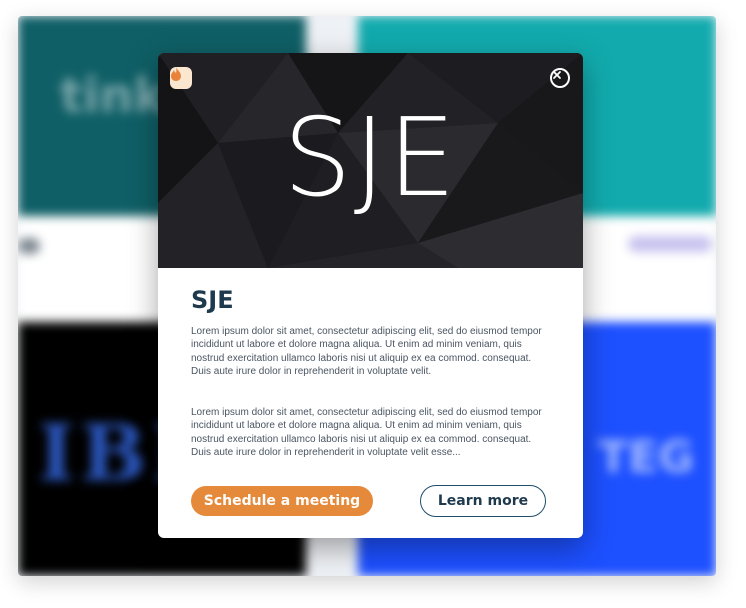  Describe the element at coordinates (113, 96) in the screenshot. I see `card-top-left-logo: tink` at that location.